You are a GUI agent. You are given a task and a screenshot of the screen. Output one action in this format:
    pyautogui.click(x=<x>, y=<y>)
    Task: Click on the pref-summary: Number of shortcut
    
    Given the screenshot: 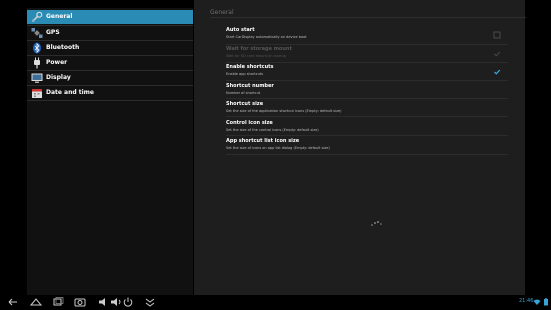 What is the action you would take?
    pyautogui.click(x=243, y=93)
    